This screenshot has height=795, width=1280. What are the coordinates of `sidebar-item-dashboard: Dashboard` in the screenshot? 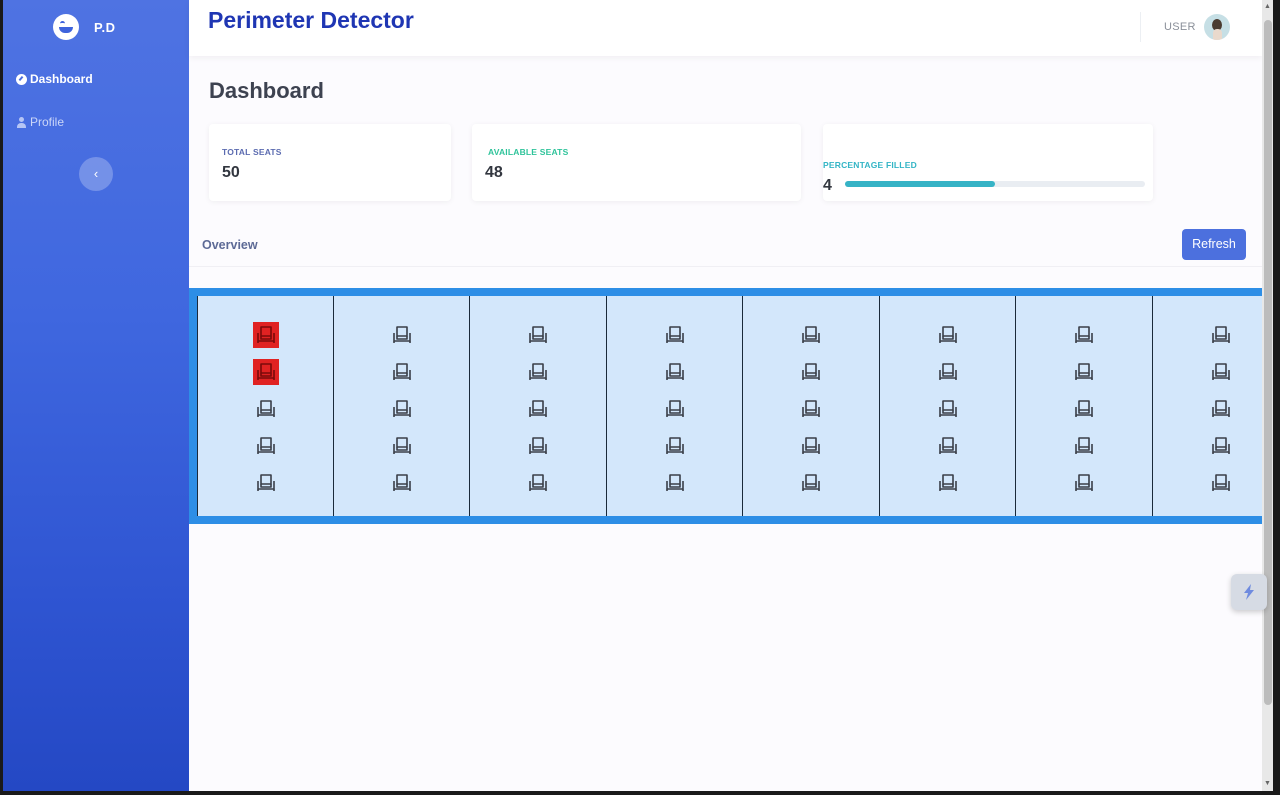 It's located at (54, 79).